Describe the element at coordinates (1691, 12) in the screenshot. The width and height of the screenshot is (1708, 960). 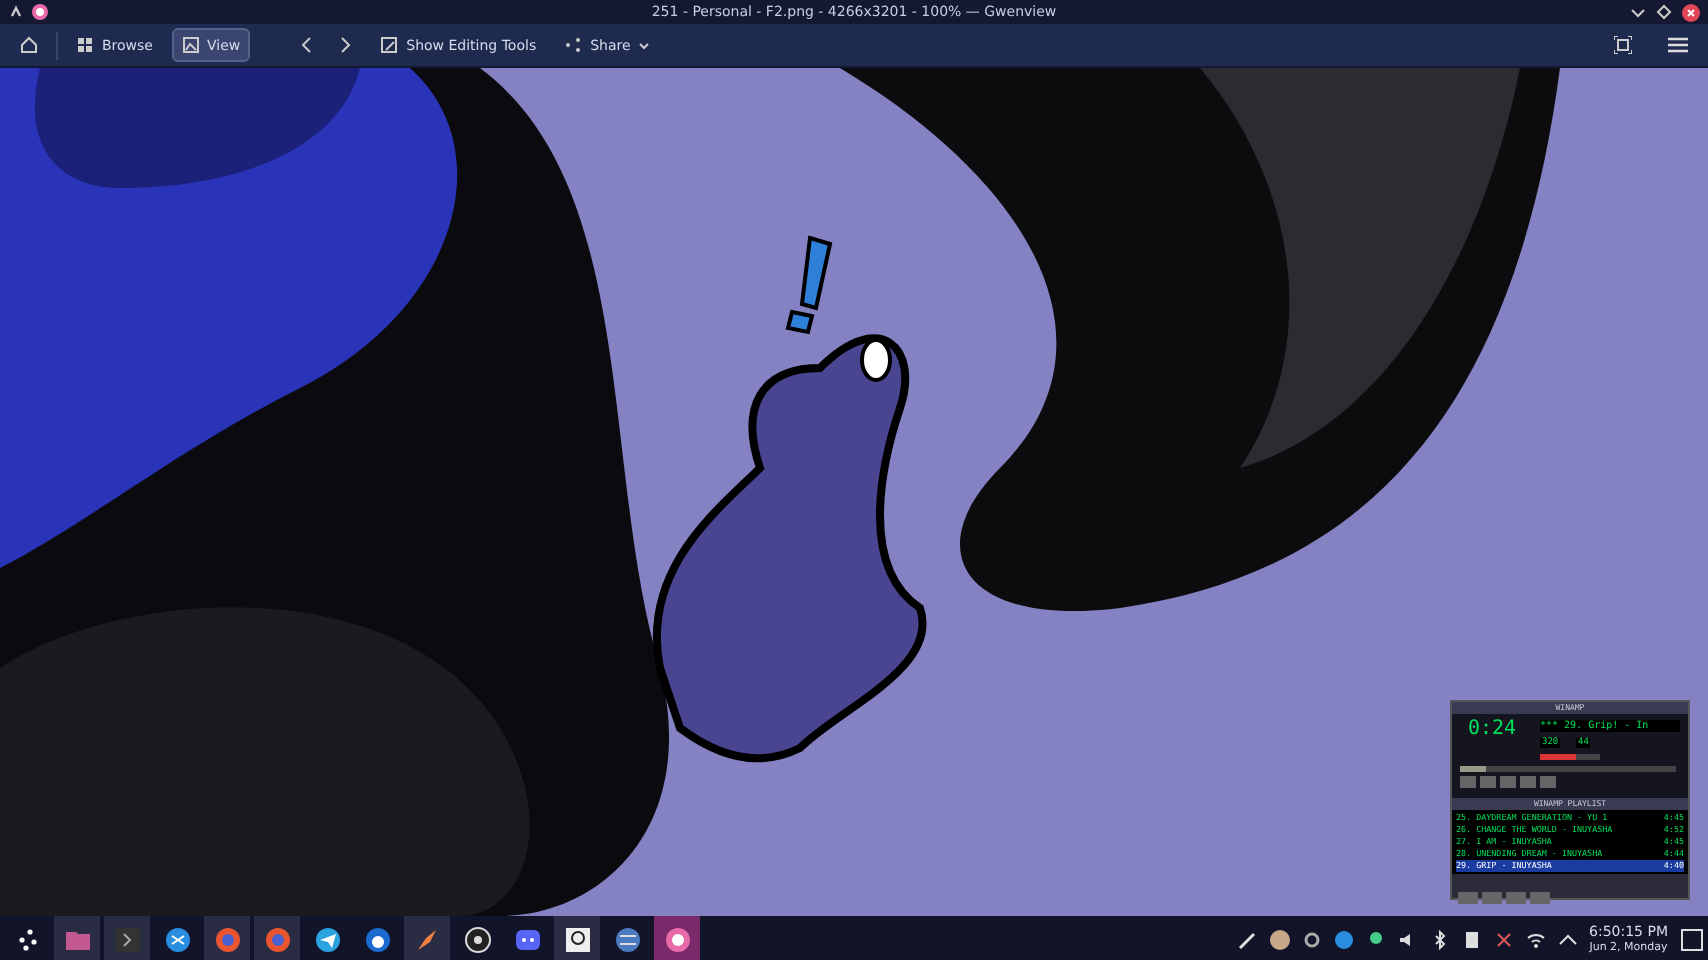
I see `close-icon` at that location.